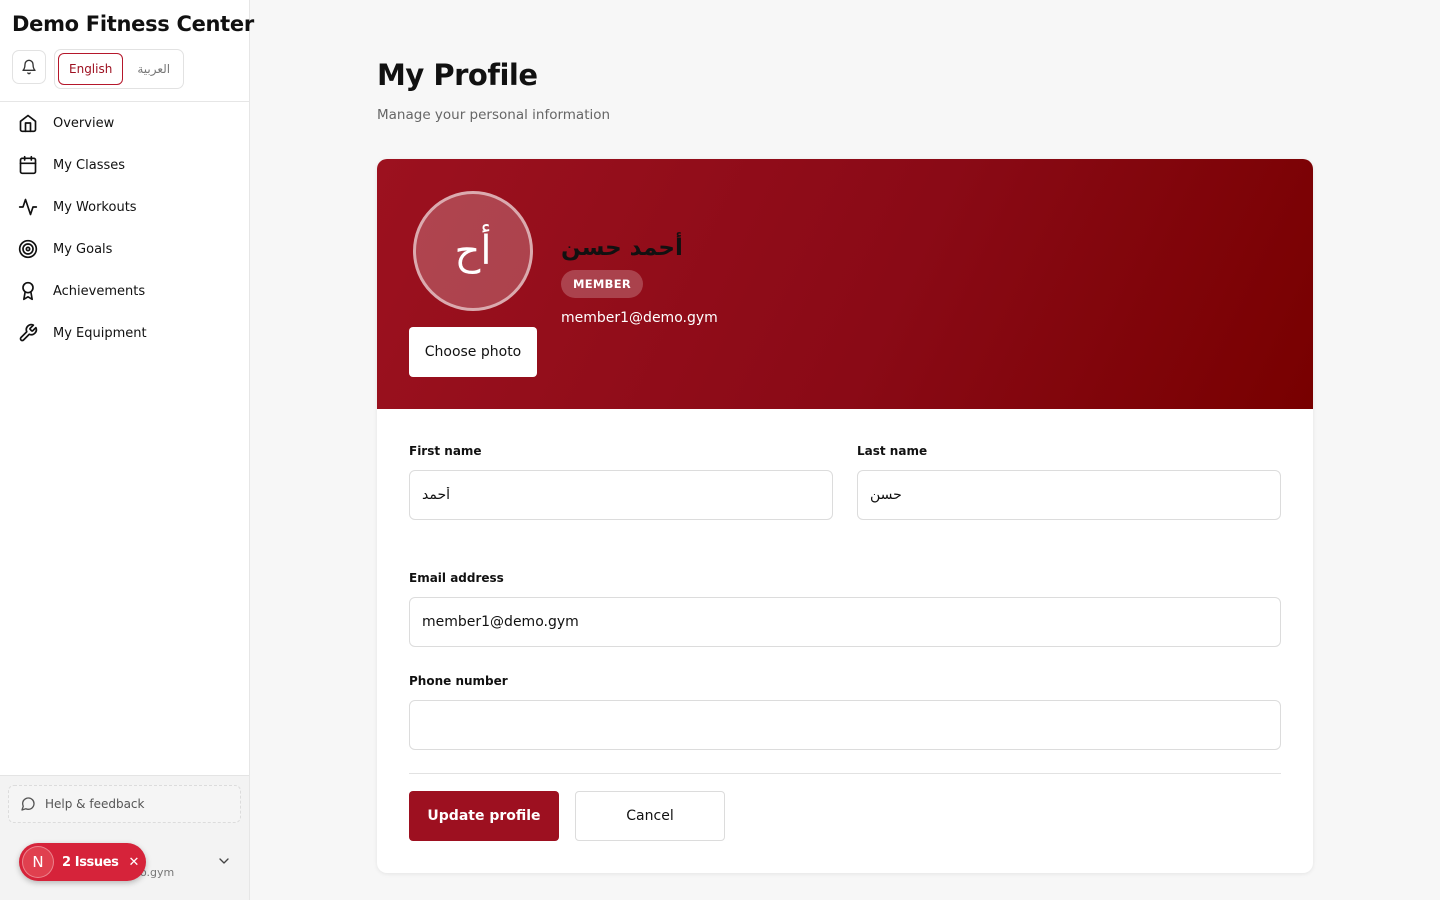 This screenshot has width=1440, height=900. What do you see at coordinates (473, 251) in the screenshot?
I see `avatar: أح` at bounding box center [473, 251].